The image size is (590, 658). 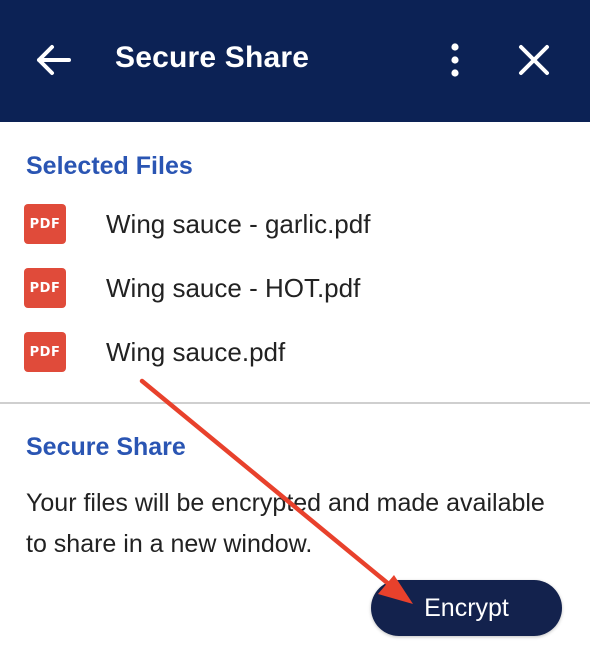 What do you see at coordinates (233, 288) in the screenshot?
I see `file-name: Wing sauce - HOT.pdf` at bounding box center [233, 288].